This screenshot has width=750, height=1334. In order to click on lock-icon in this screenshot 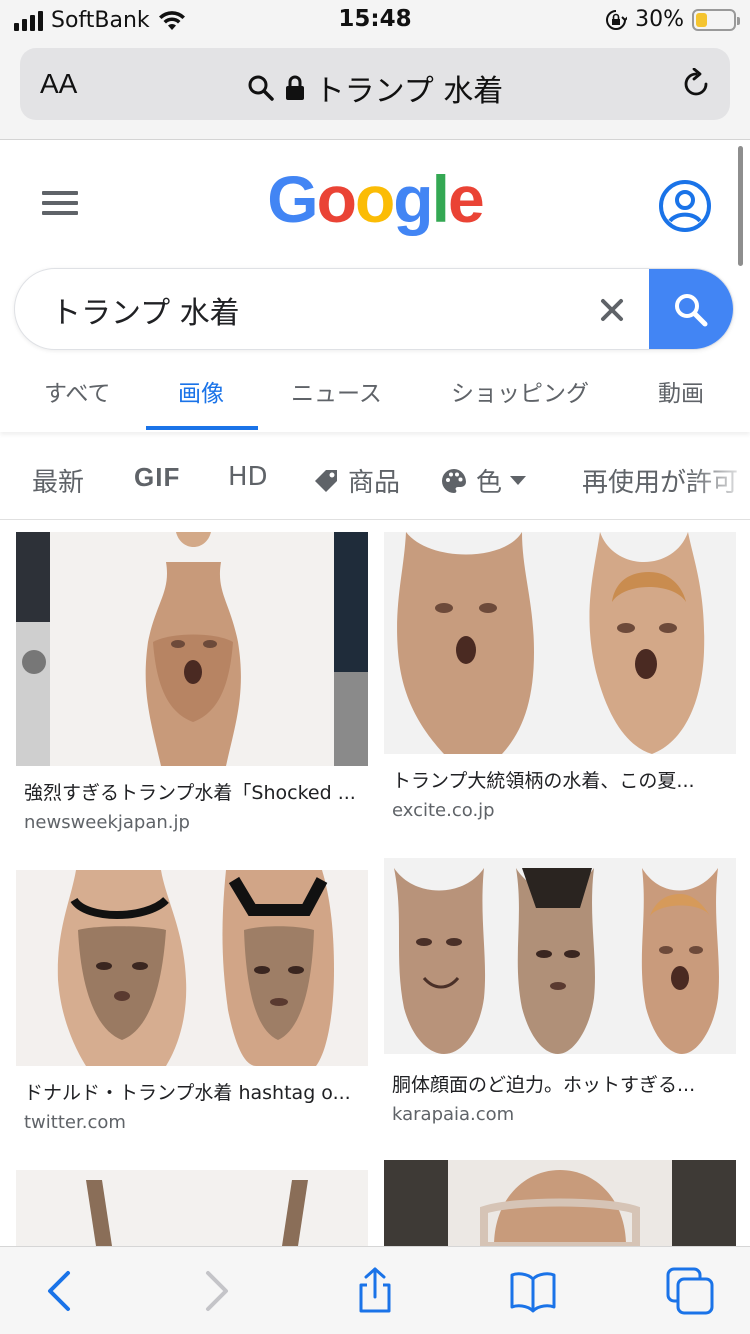, I will do `click(294, 87)`.